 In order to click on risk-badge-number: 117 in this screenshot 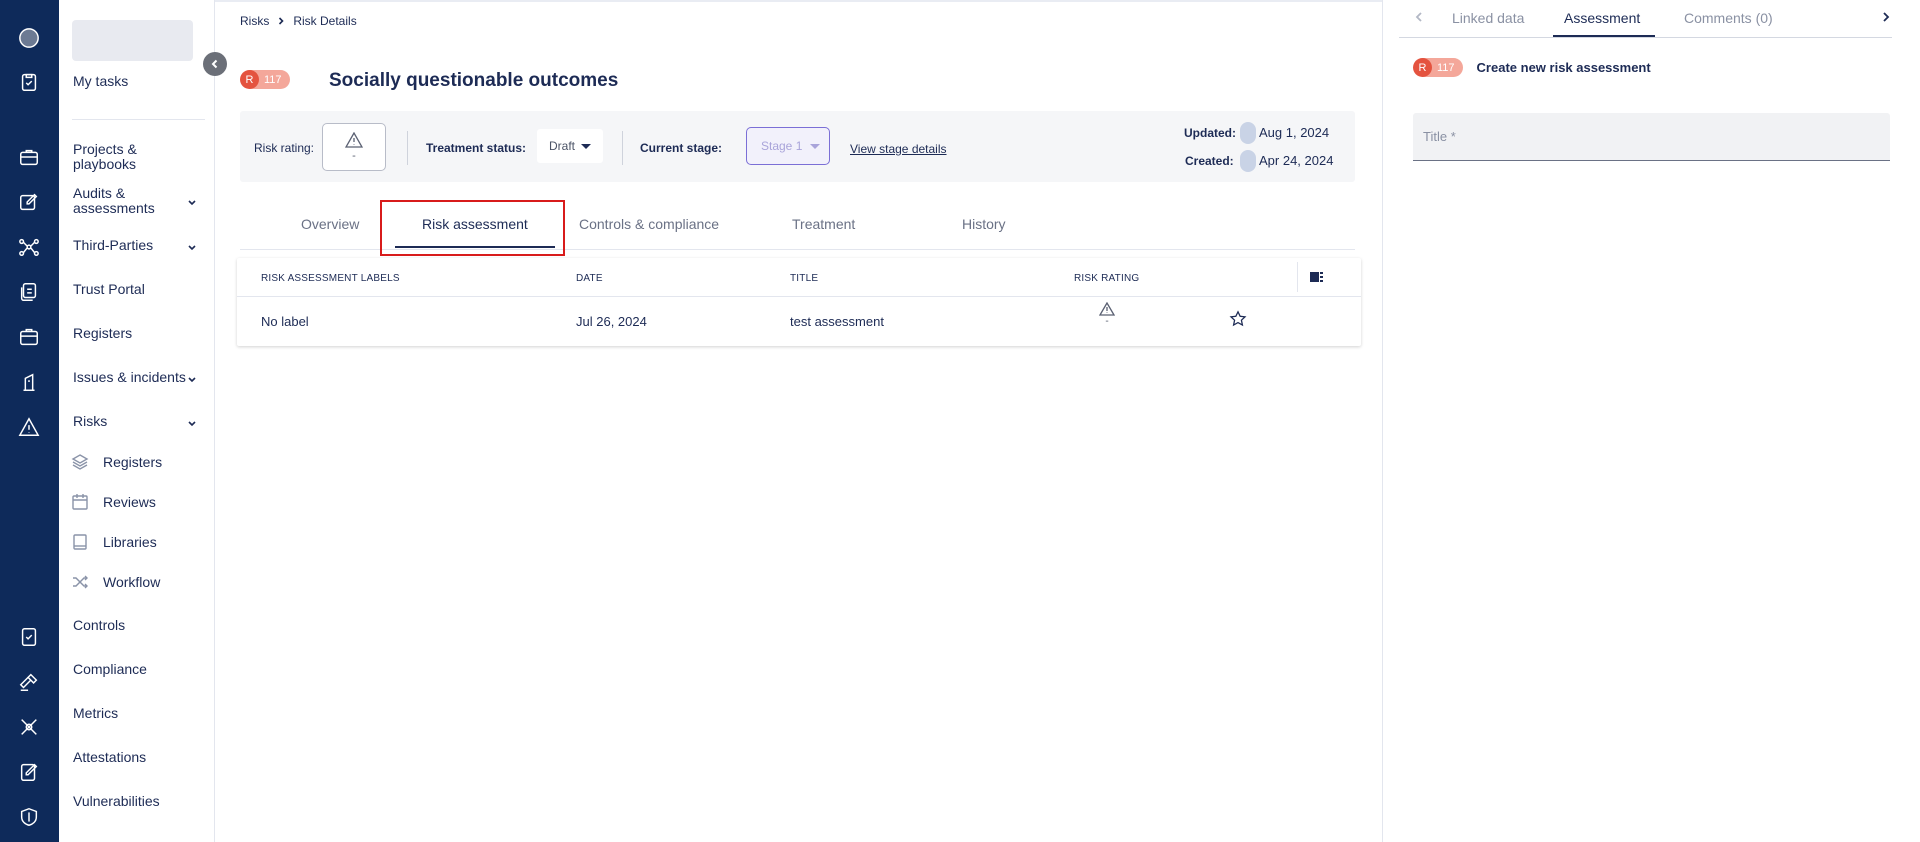, I will do `click(273, 79)`.